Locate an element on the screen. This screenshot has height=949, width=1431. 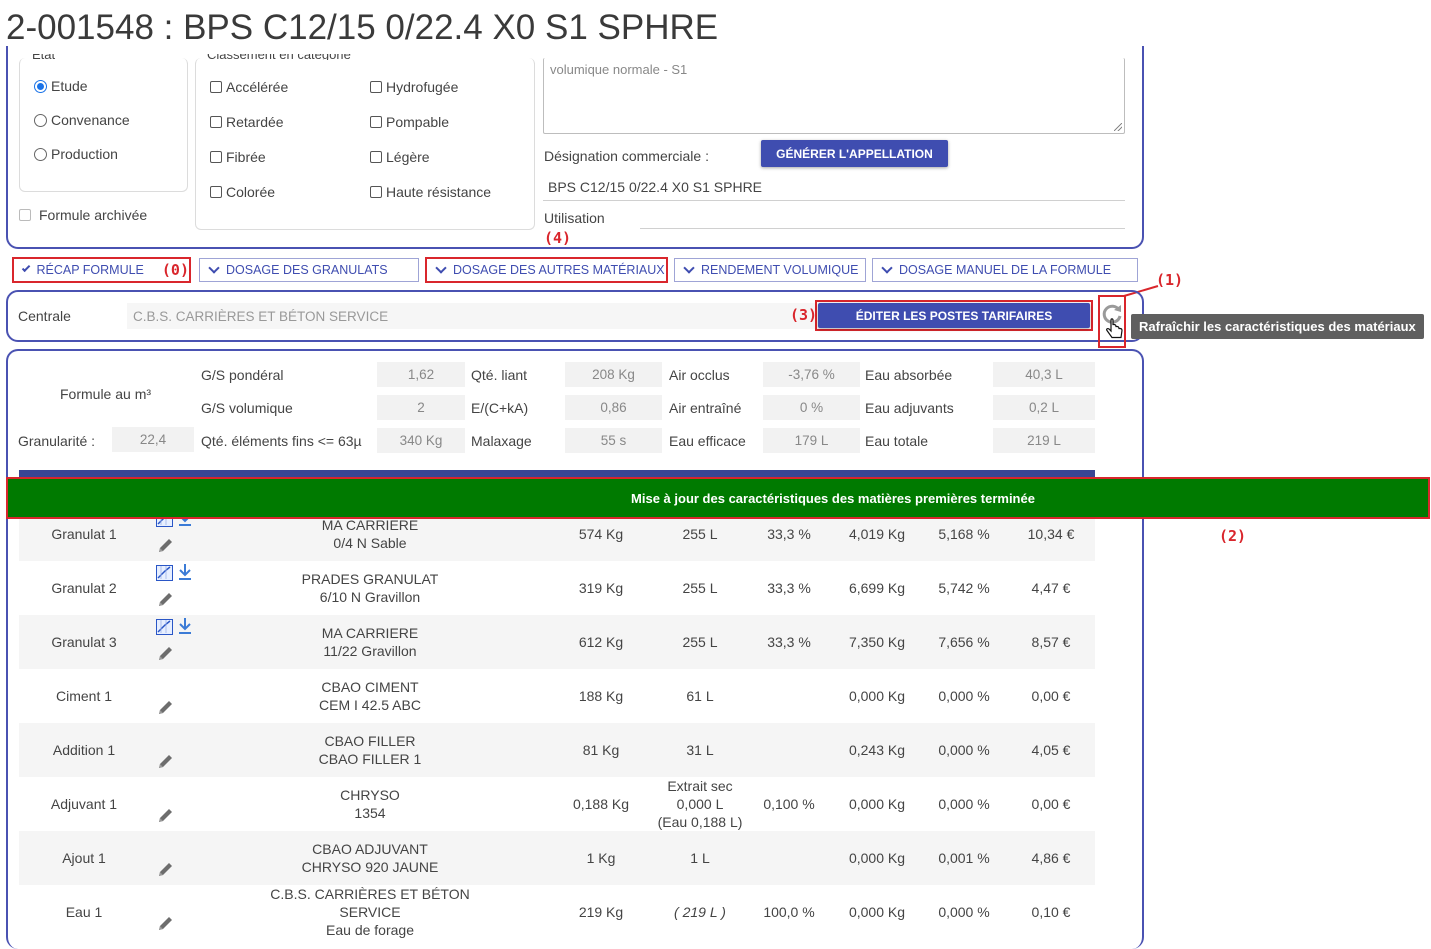
stat-value: 40,3 L is located at coordinates (1044, 374).